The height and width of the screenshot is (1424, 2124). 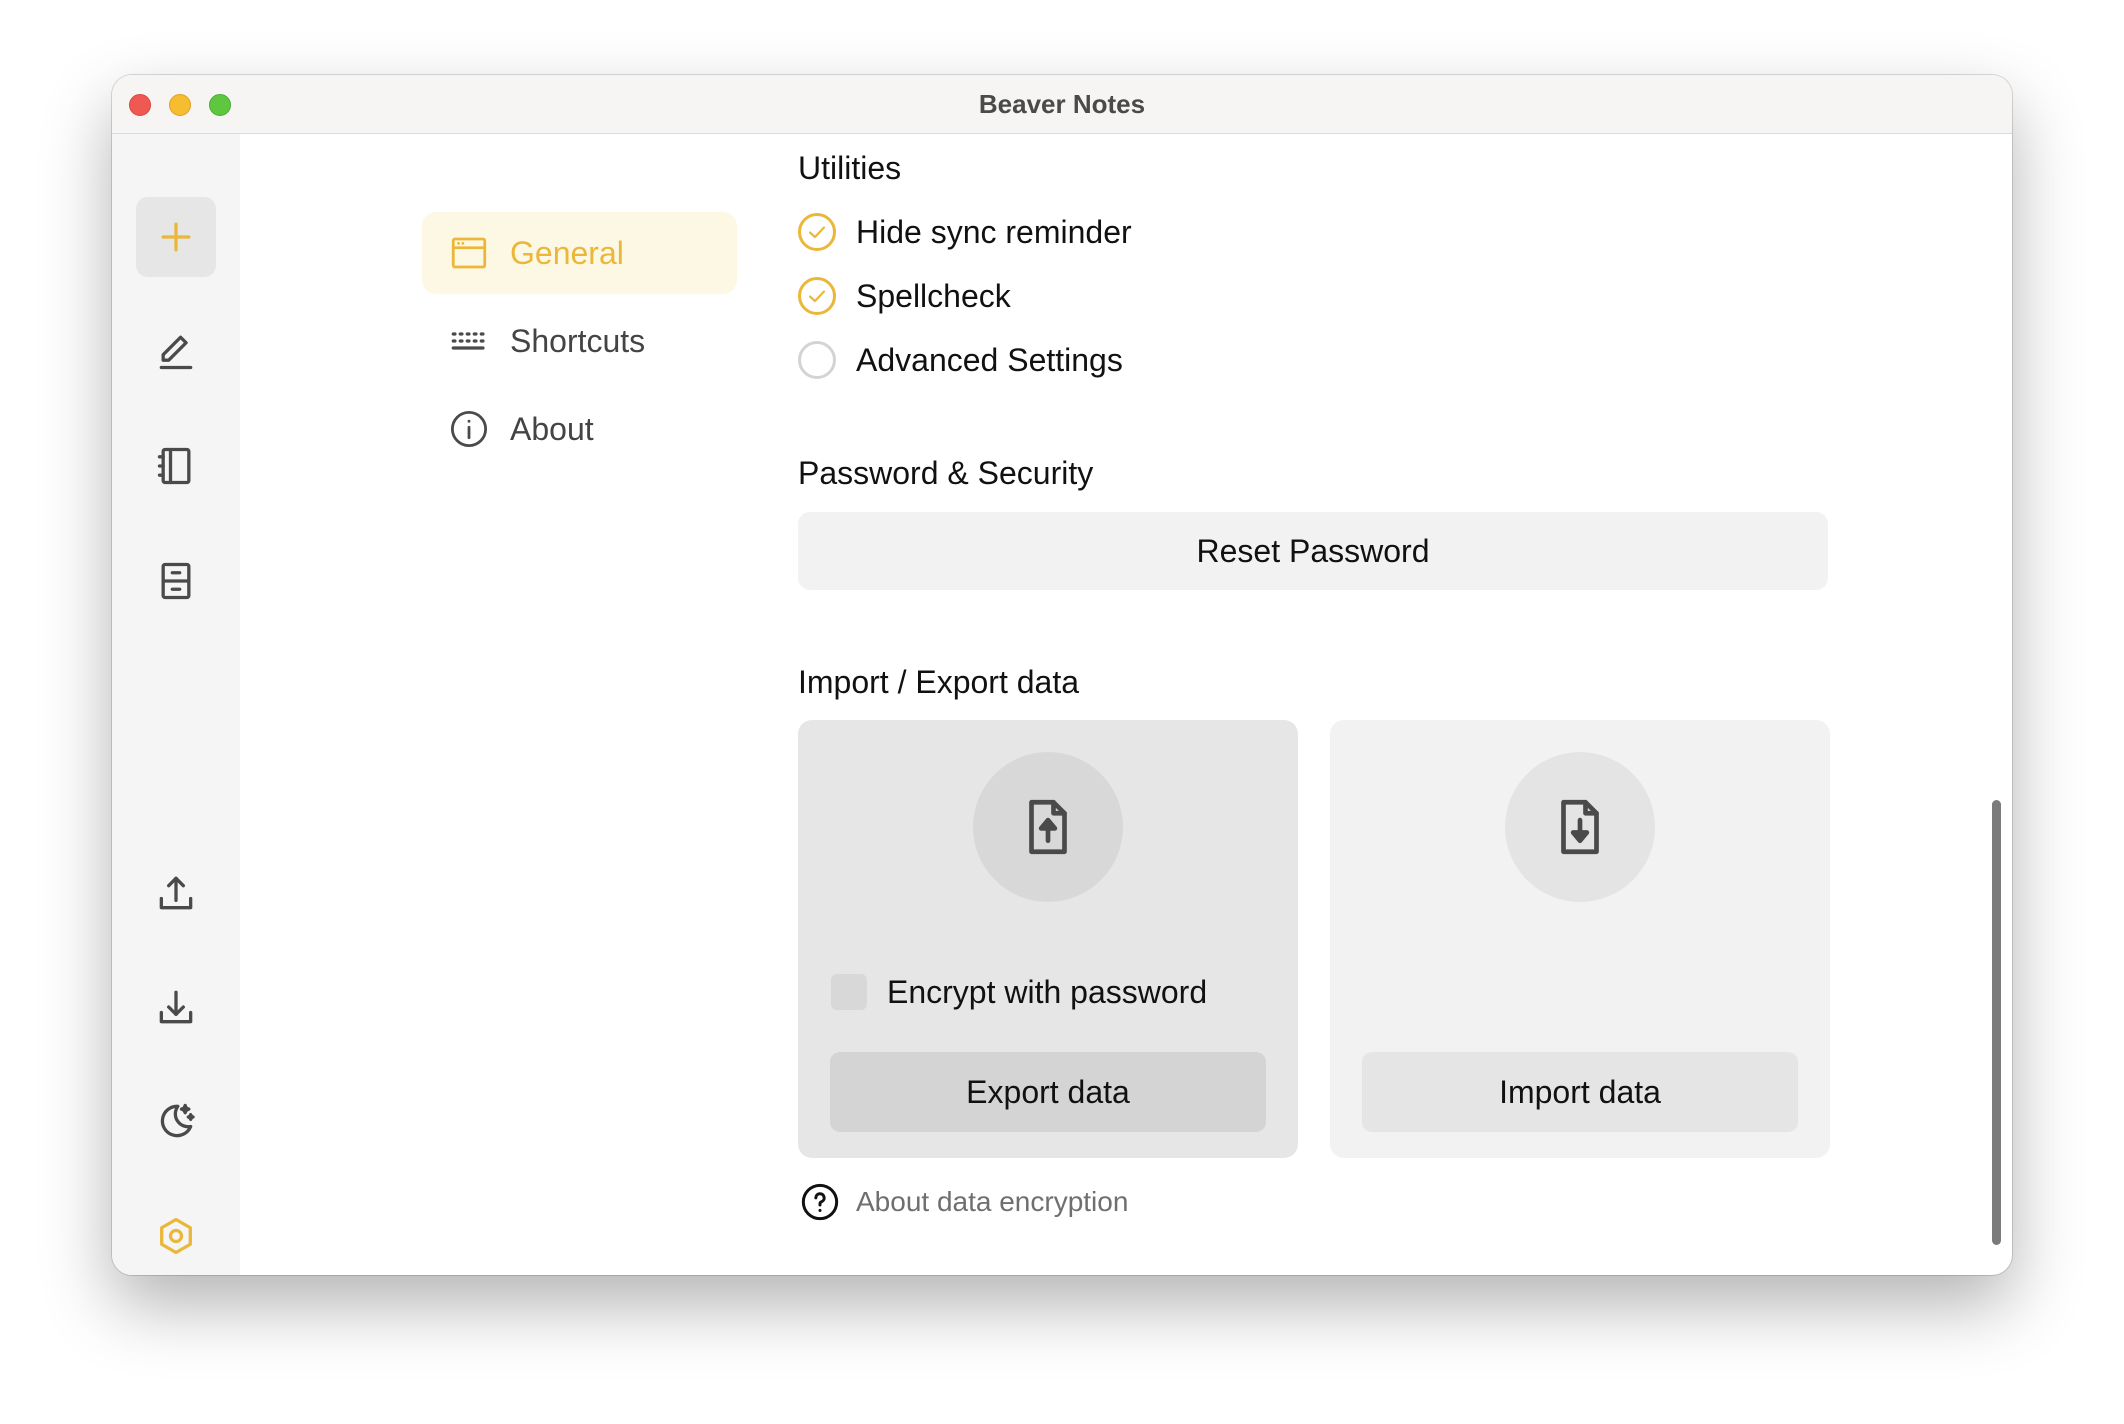 I want to click on about-data-encryption-label: About data encryption, so click(x=992, y=1201).